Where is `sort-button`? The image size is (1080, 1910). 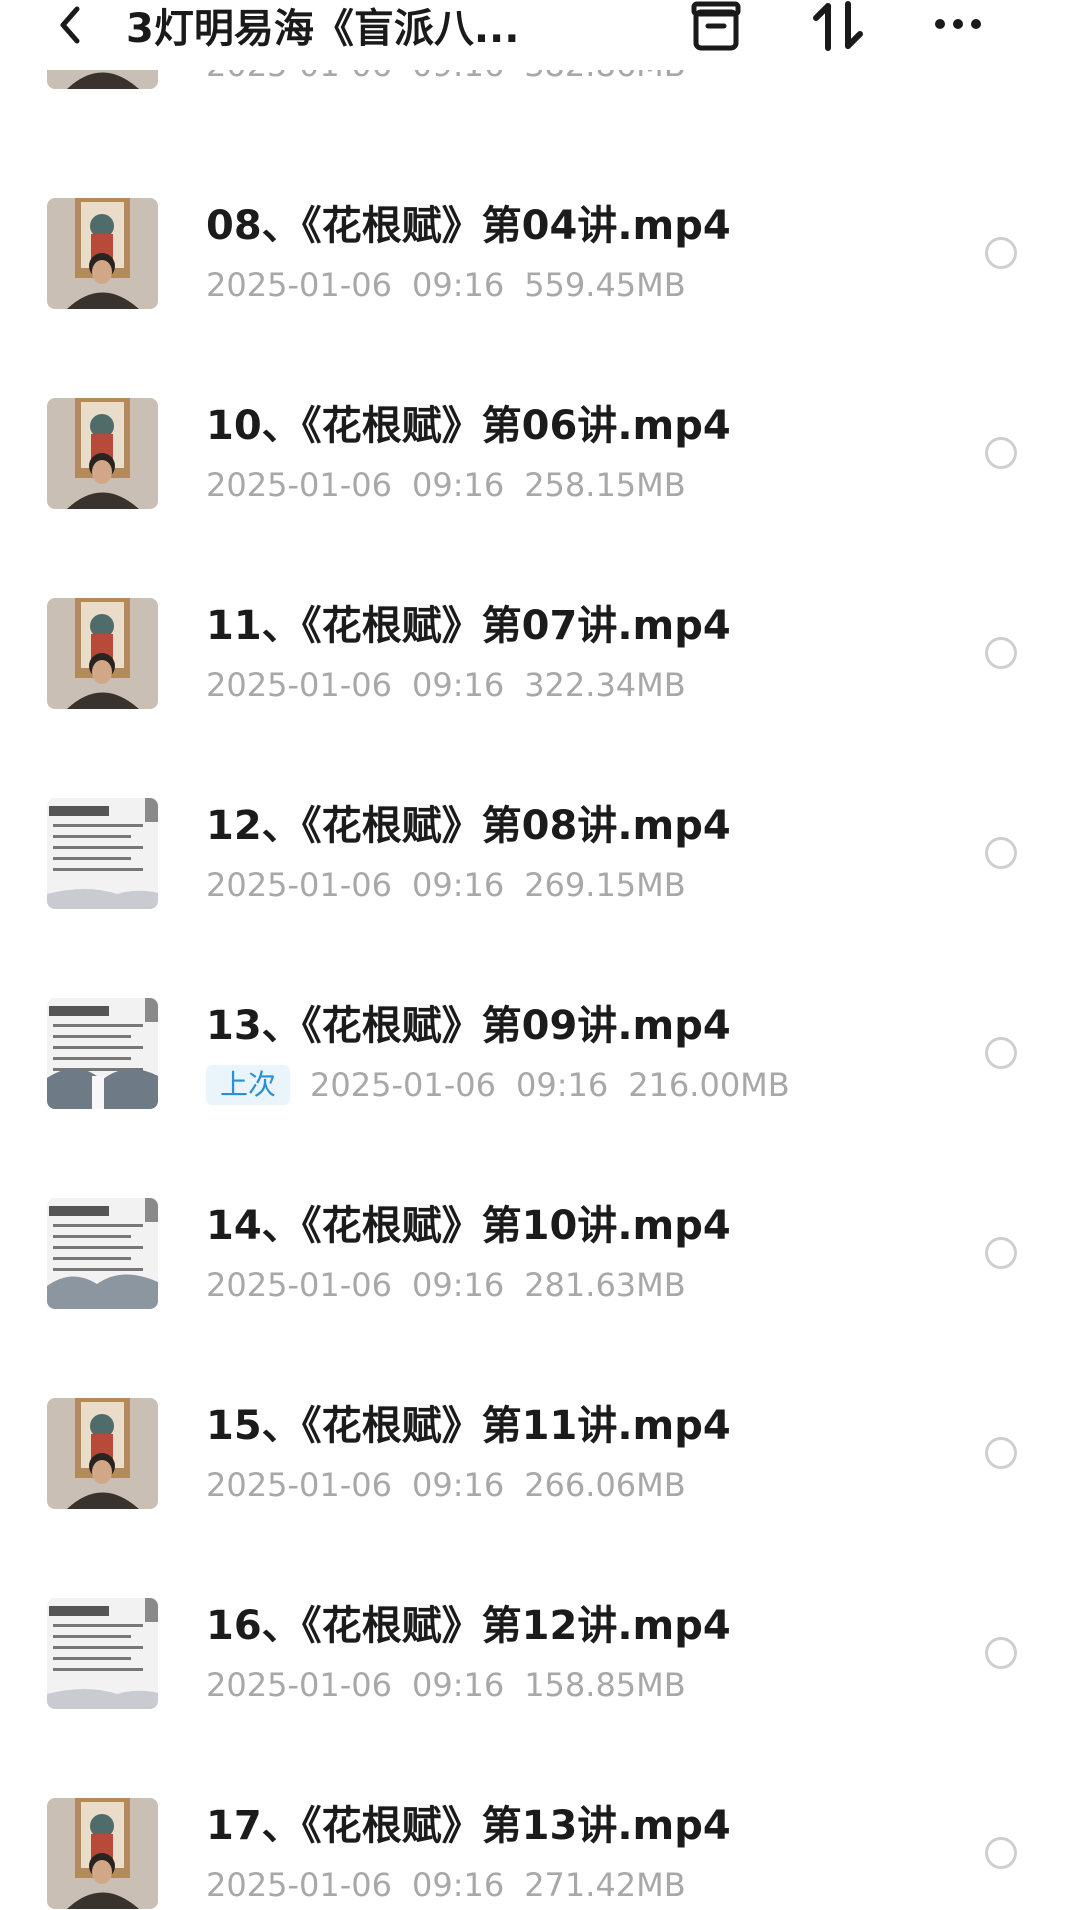
sort-button is located at coordinates (838, 28).